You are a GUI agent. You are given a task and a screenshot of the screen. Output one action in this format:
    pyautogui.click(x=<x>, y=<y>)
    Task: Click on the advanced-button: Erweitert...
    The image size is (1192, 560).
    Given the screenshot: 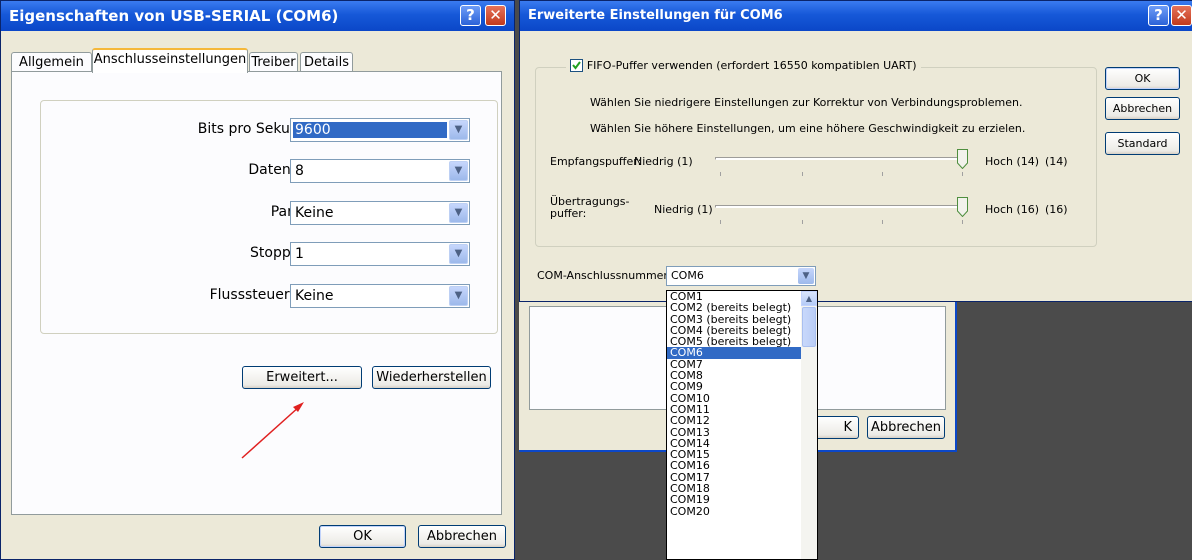 What is the action you would take?
    pyautogui.click(x=302, y=377)
    